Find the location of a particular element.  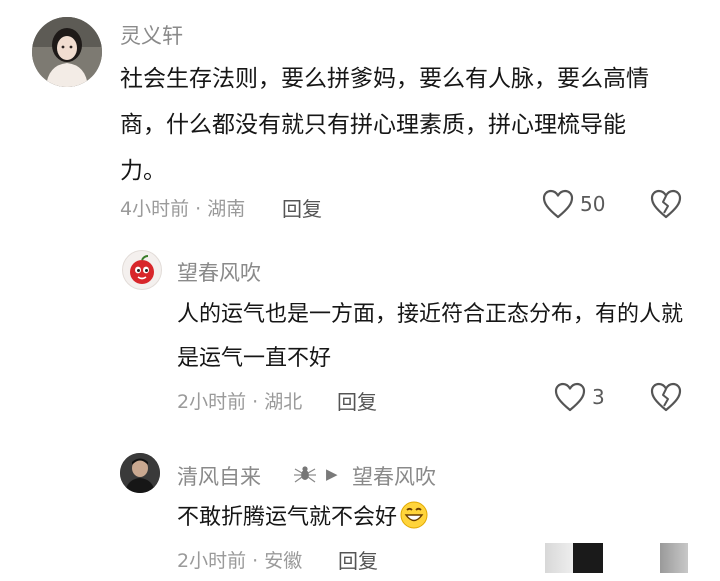

comment-2-like-button: 3 is located at coordinates (579, 397).